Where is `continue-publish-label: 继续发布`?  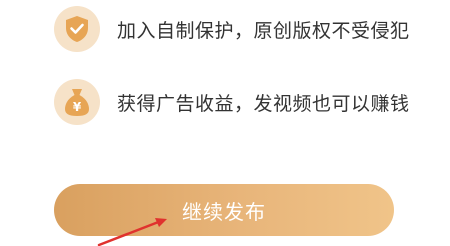 continue-publish-label: 继续发布 is located at coordinates (224, 211).